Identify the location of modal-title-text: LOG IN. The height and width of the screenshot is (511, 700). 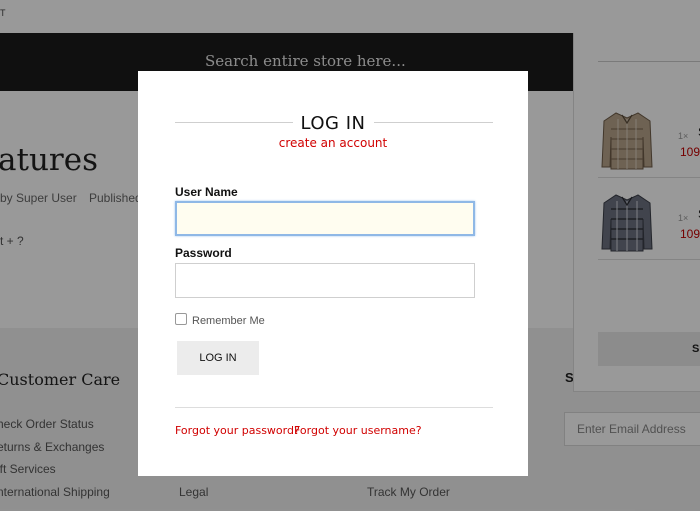
(333, 123).